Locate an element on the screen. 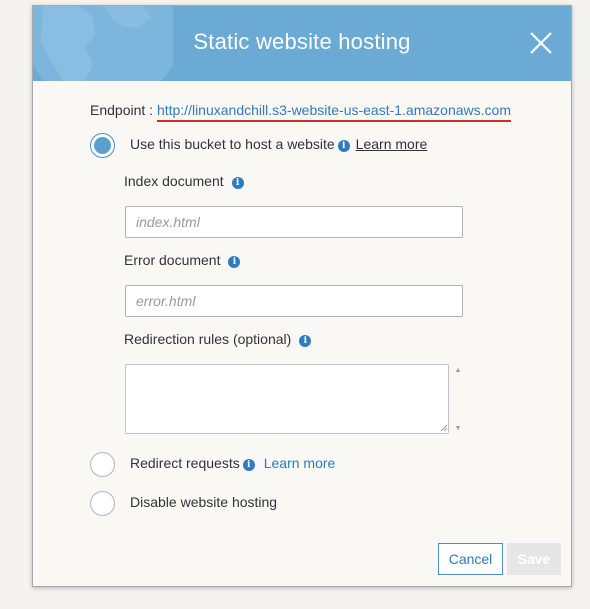 The width and height of the screenshot is (590, 609). error-document-label: Error document i is located at coordinates (182, 260).